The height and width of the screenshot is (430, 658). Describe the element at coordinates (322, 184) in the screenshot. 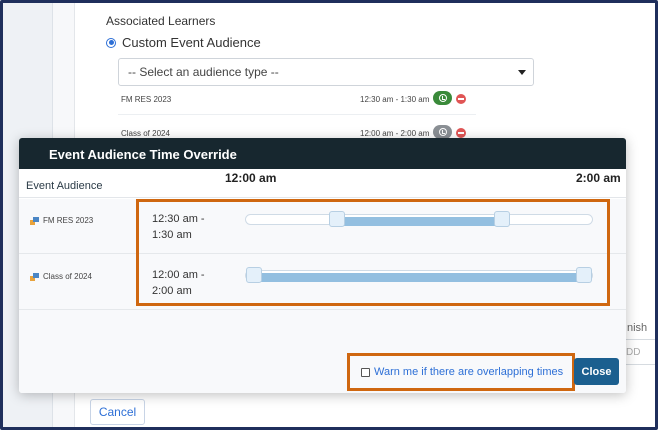

I see `modal-column-header: Event Audience 12:00 am 2:00 am` at that location.